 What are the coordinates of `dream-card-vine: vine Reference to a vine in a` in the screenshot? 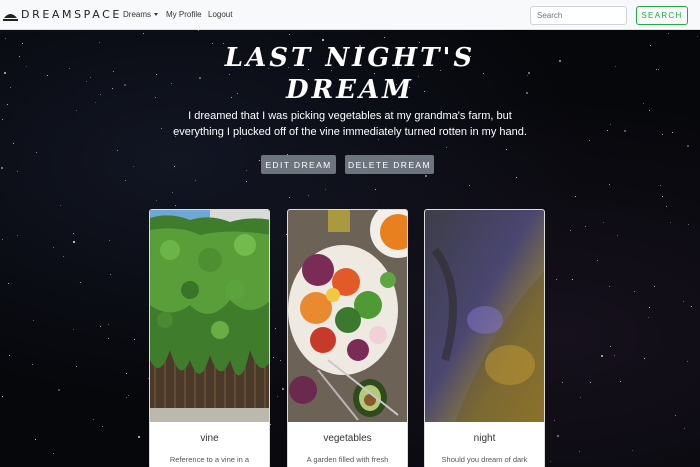 It's located at (209, 338).